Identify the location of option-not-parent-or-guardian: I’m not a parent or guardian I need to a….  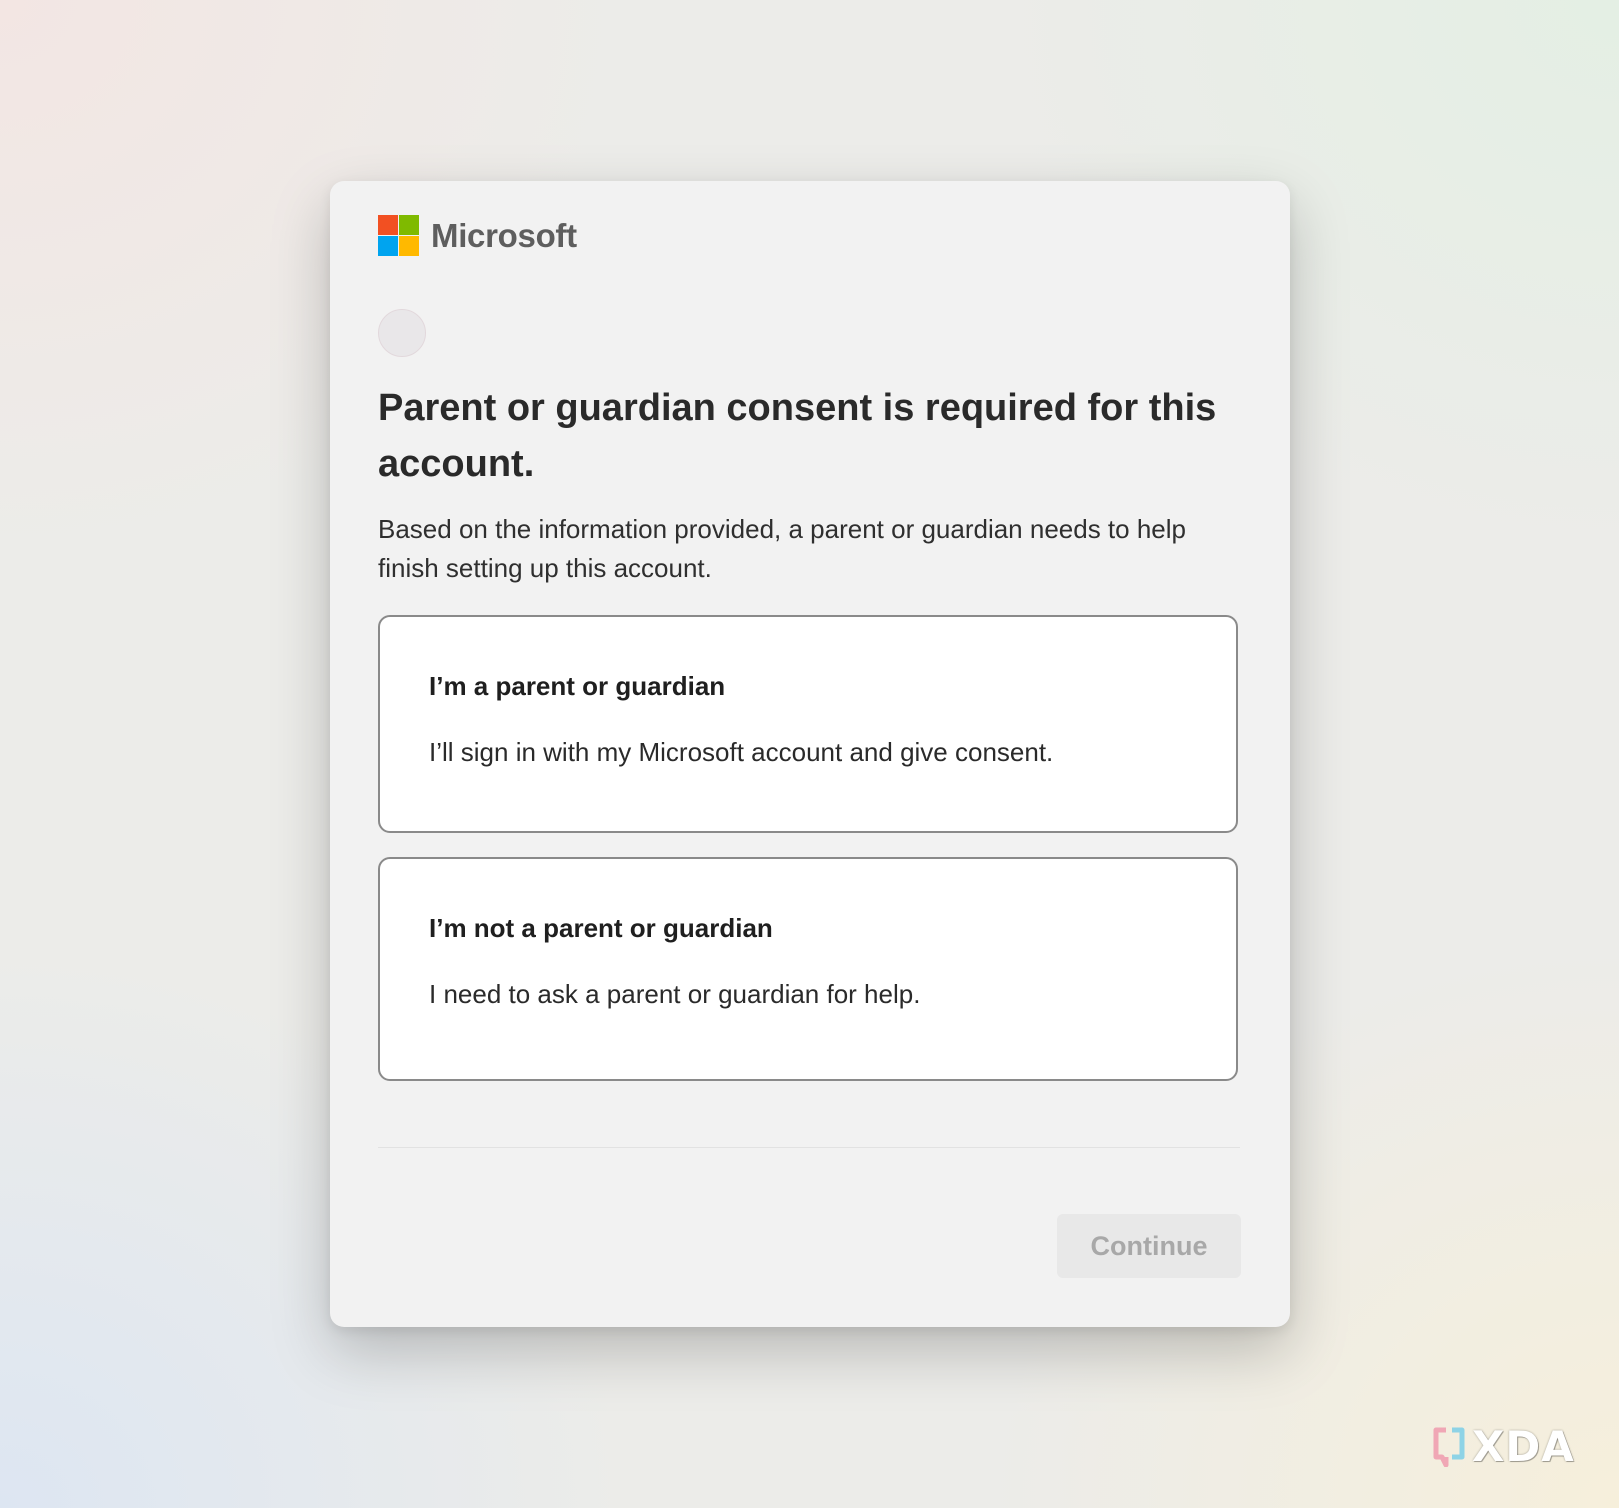
(808, 969).